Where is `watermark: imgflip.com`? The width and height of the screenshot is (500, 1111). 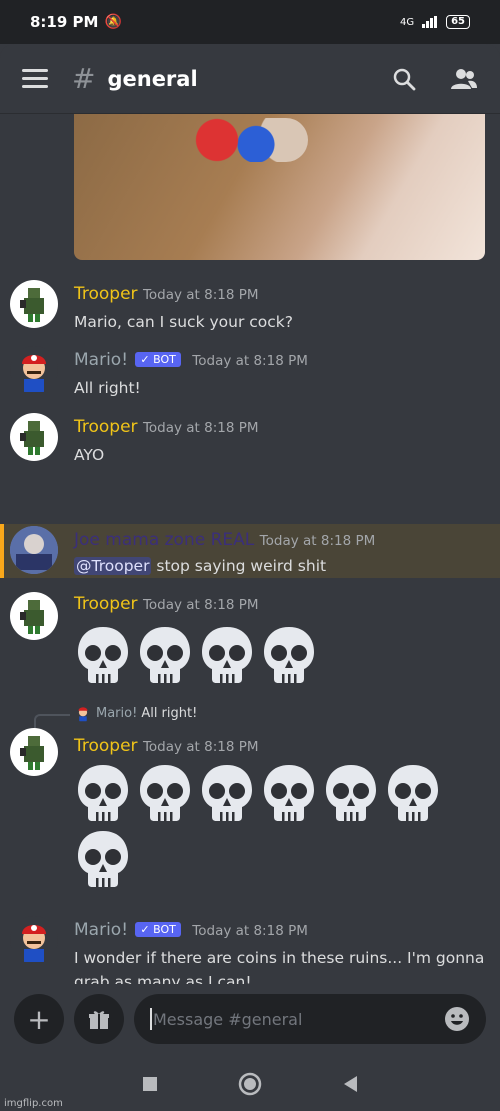 watermark: imgflip.com is located at coordinates (33, 1103).